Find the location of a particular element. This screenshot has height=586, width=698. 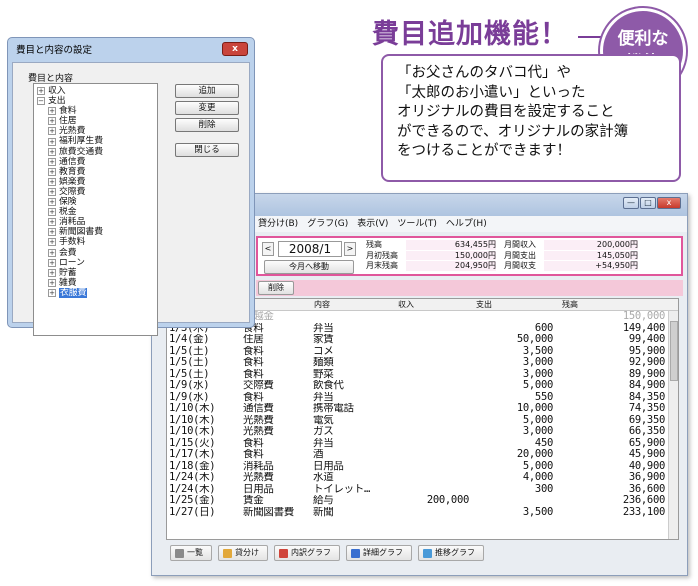

tree-item: + 光熱費 is located at coordinates (95, 131).